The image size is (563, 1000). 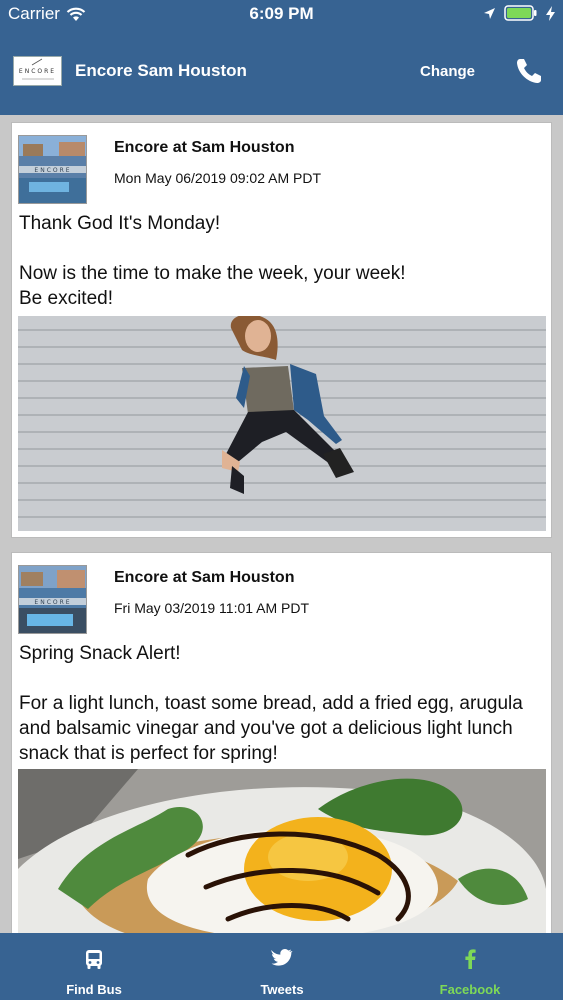 I want to click on facebook-icon, so click(x=470, y=959).